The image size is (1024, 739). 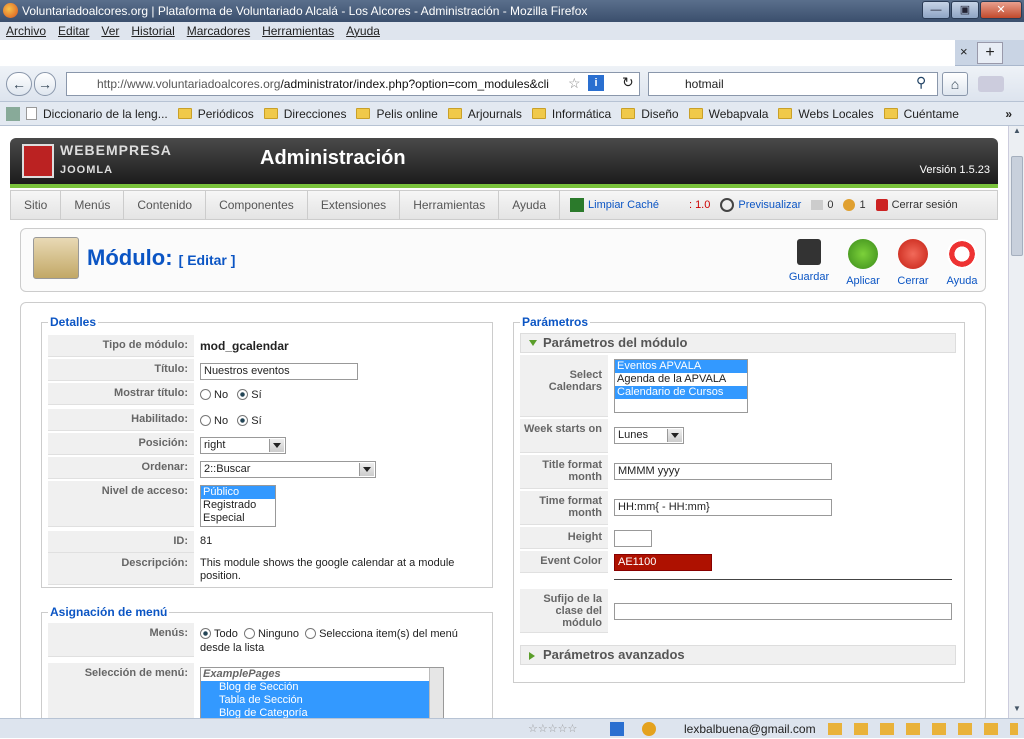 What do you see at coordinates (73, 31) in the screenshot?
I see `menu-editar: Editar` at bounding box center [73, 31].